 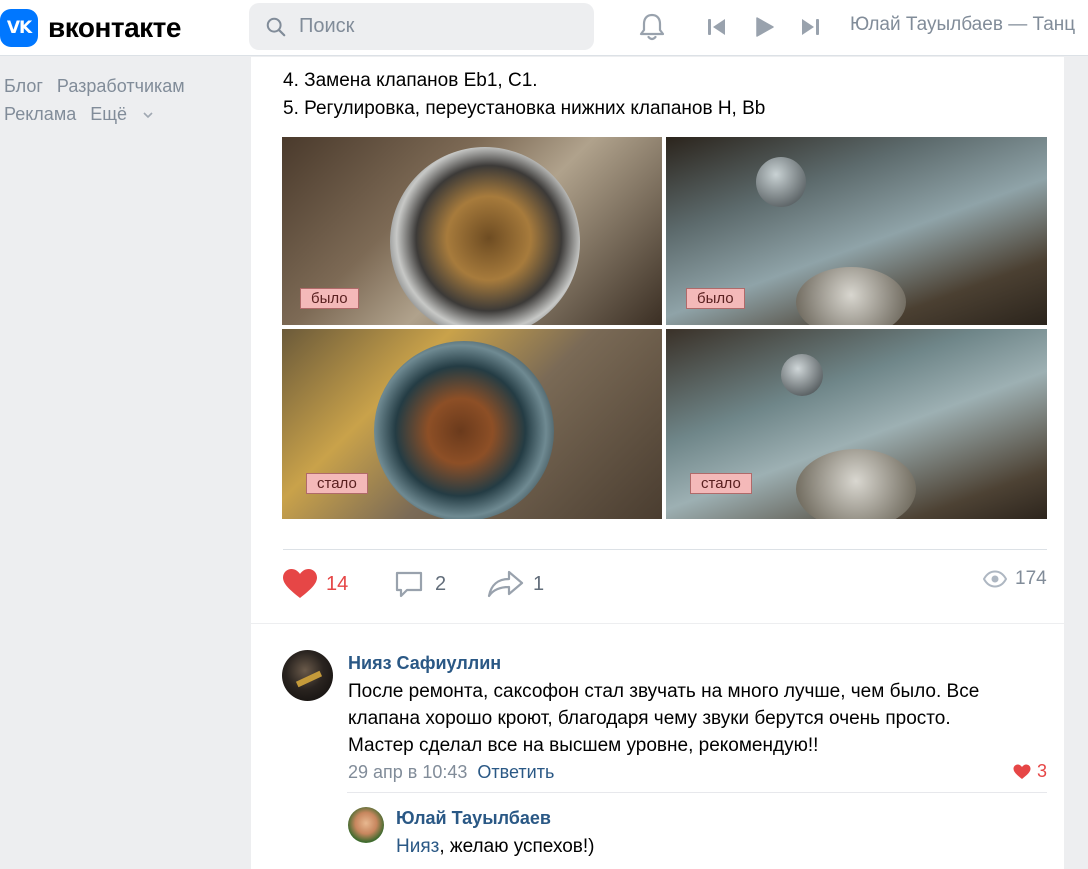 I want to click on notifications-bell-icon, so click(x=652, y=27).